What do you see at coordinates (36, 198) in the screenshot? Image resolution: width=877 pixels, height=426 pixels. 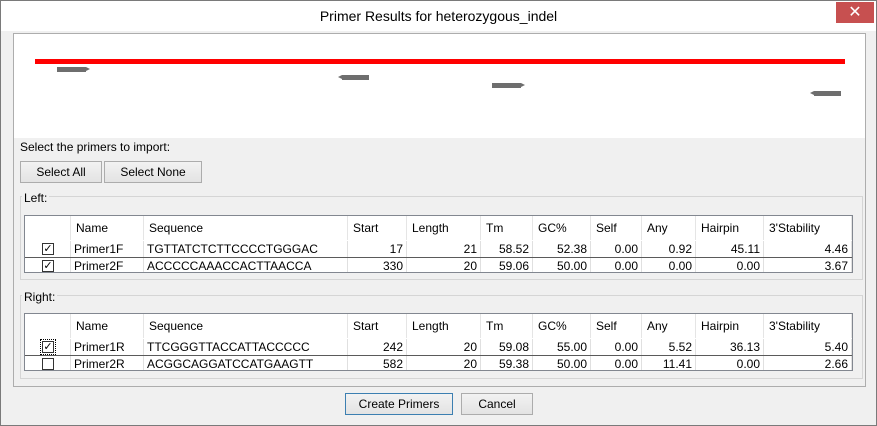 I see `left-group-label: Left:` at bounding box center [36, 198].